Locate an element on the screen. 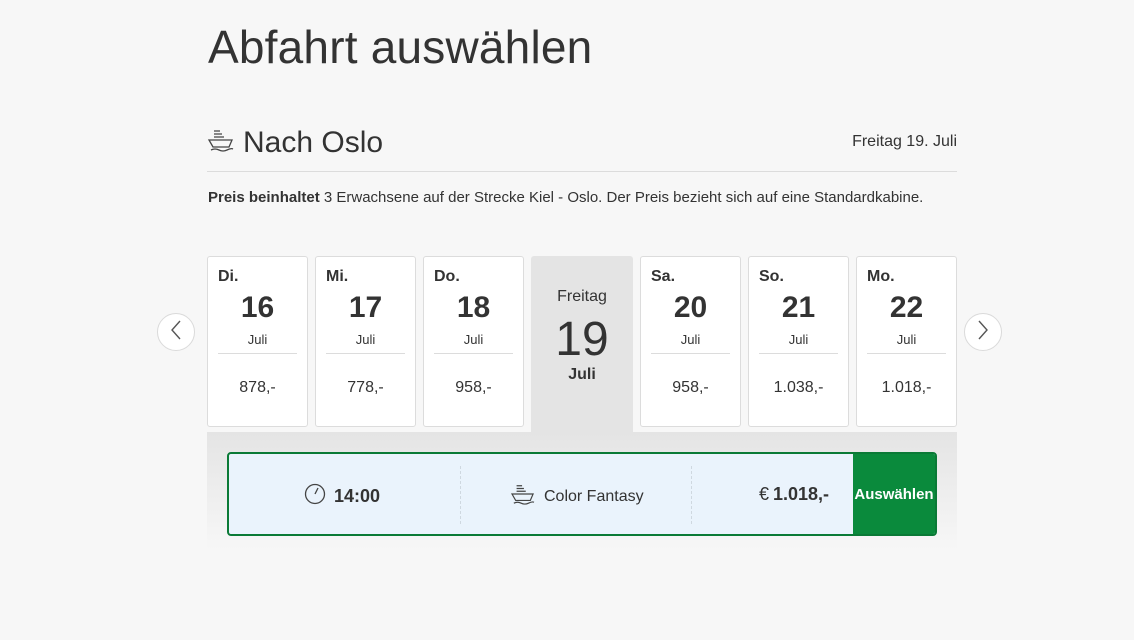 This screenshot has width=1134, height=640. departure-time: 14:00 is located at coordinates (342, 496).